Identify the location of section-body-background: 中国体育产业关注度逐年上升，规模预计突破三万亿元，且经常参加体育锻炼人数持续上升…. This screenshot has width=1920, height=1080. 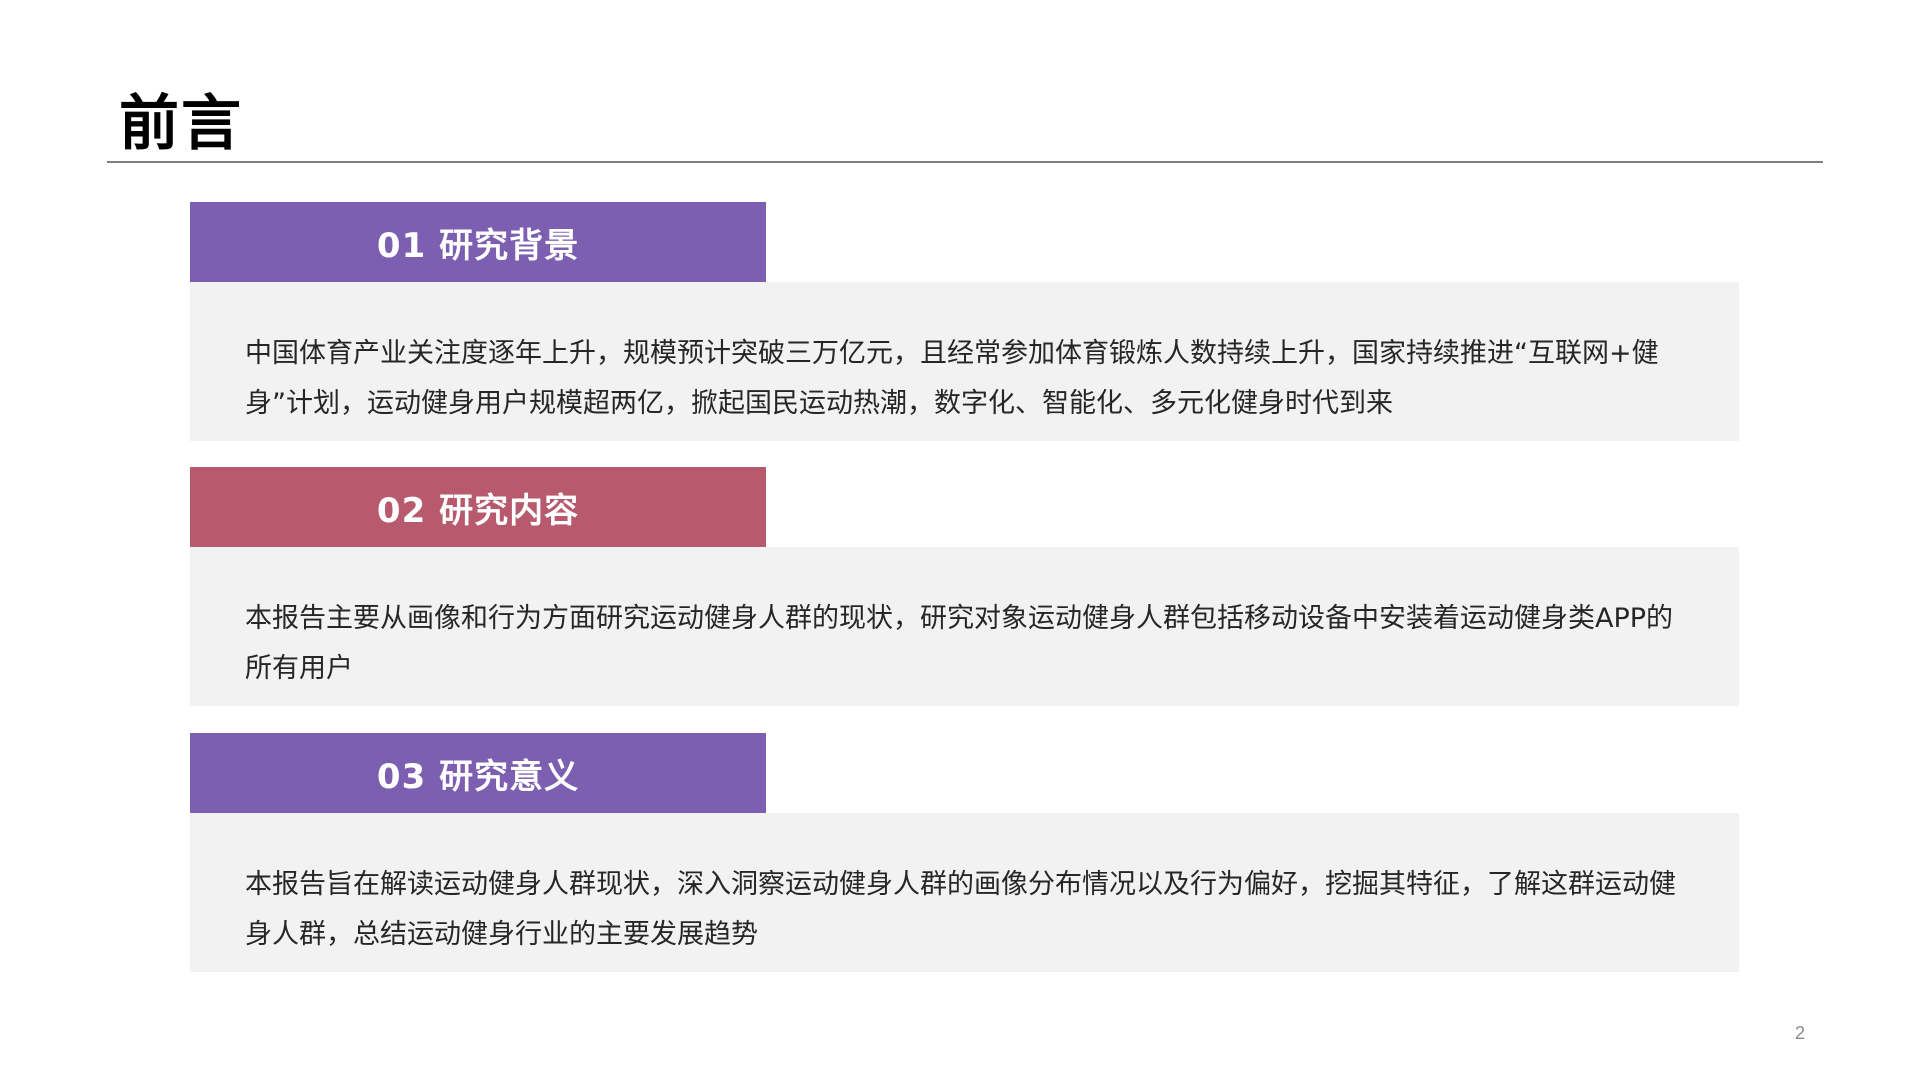
(964, 361).